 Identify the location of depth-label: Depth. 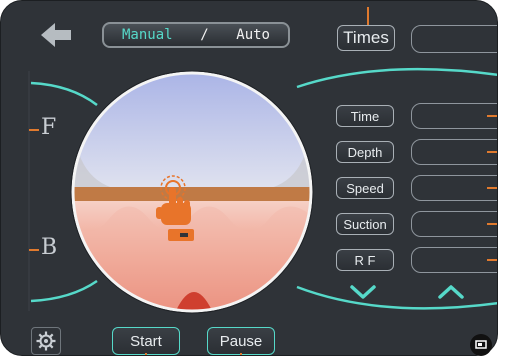
(365, 152).